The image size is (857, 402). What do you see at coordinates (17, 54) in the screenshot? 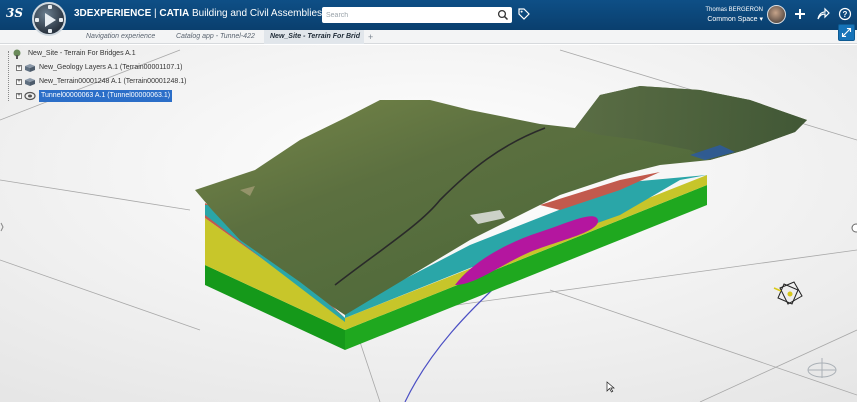
I see `site-icon` at bounding box center [17, 54].